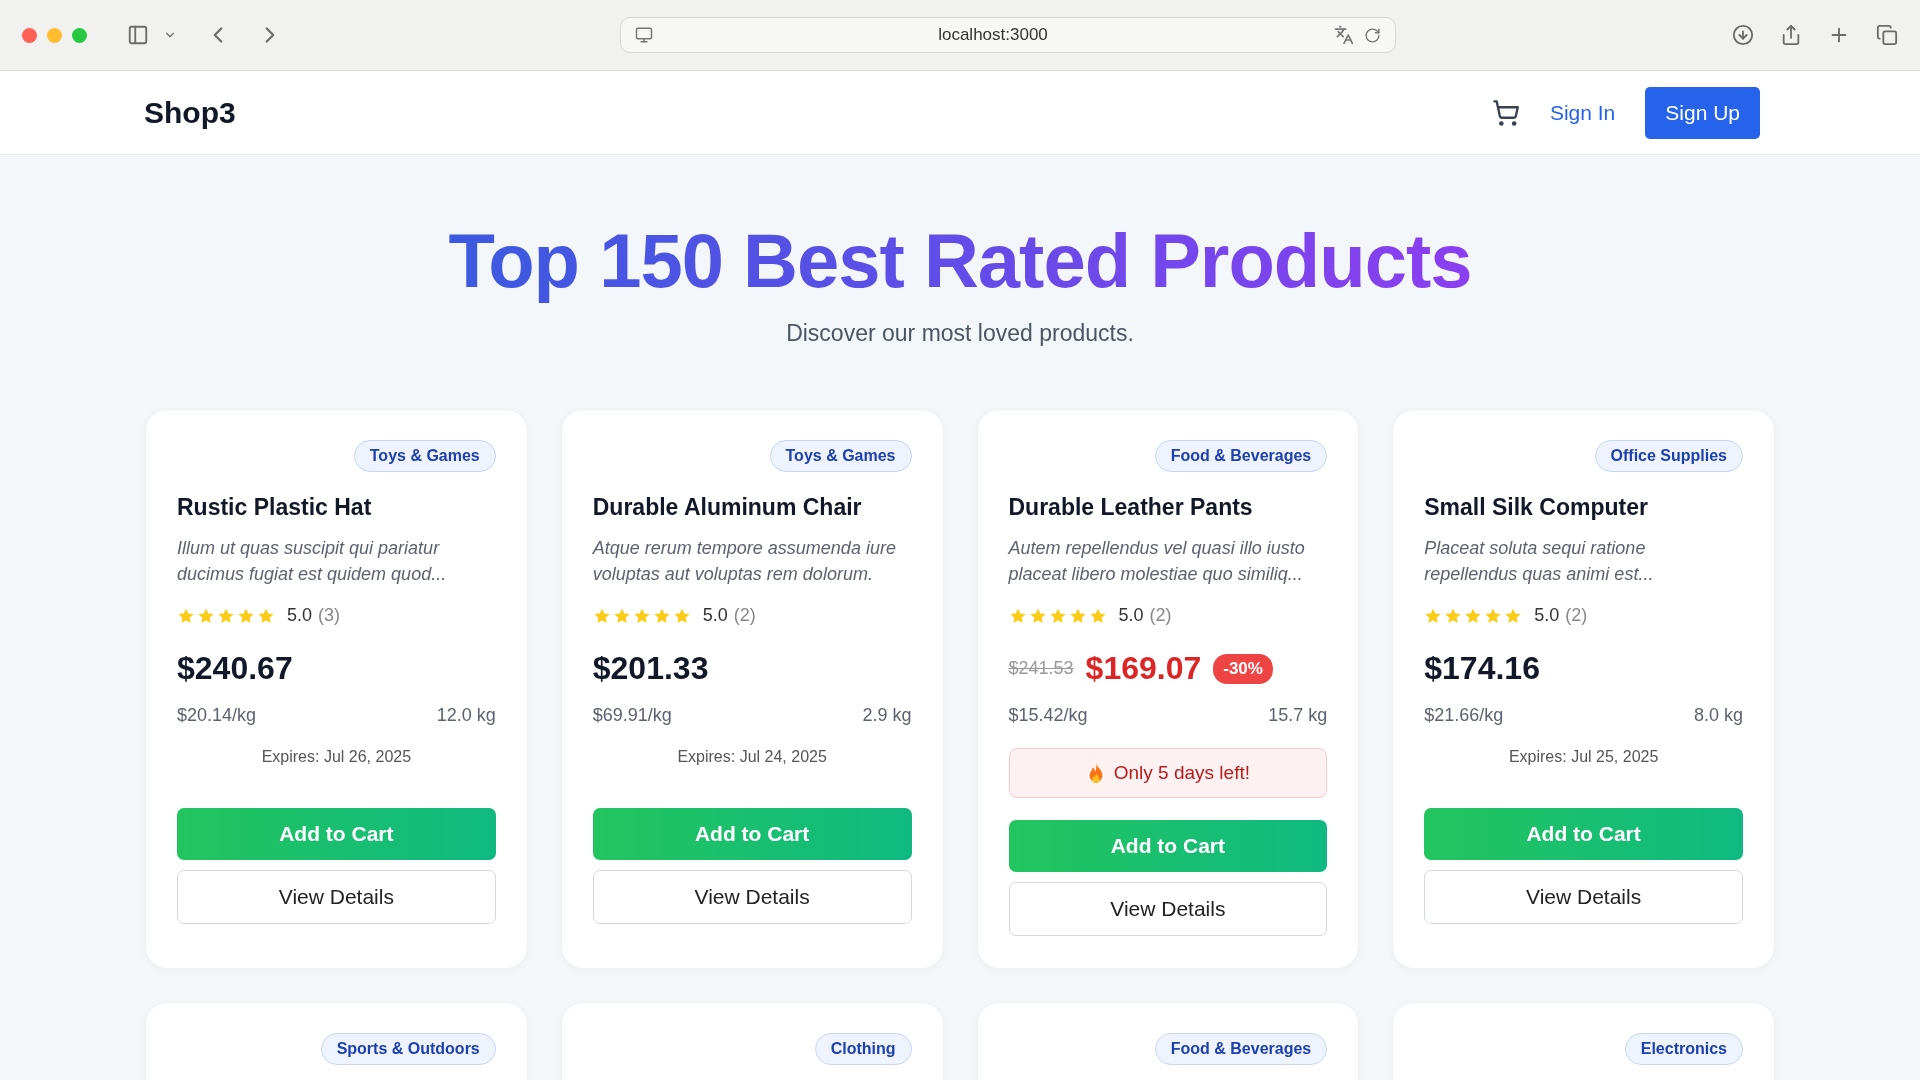 The width and height of the screenshot is (1920, 1080). What do you see at coordinates (1718, 716) in the screenshot?
I see `weight: 8.0 kg` at bounding box center [1718, 716].